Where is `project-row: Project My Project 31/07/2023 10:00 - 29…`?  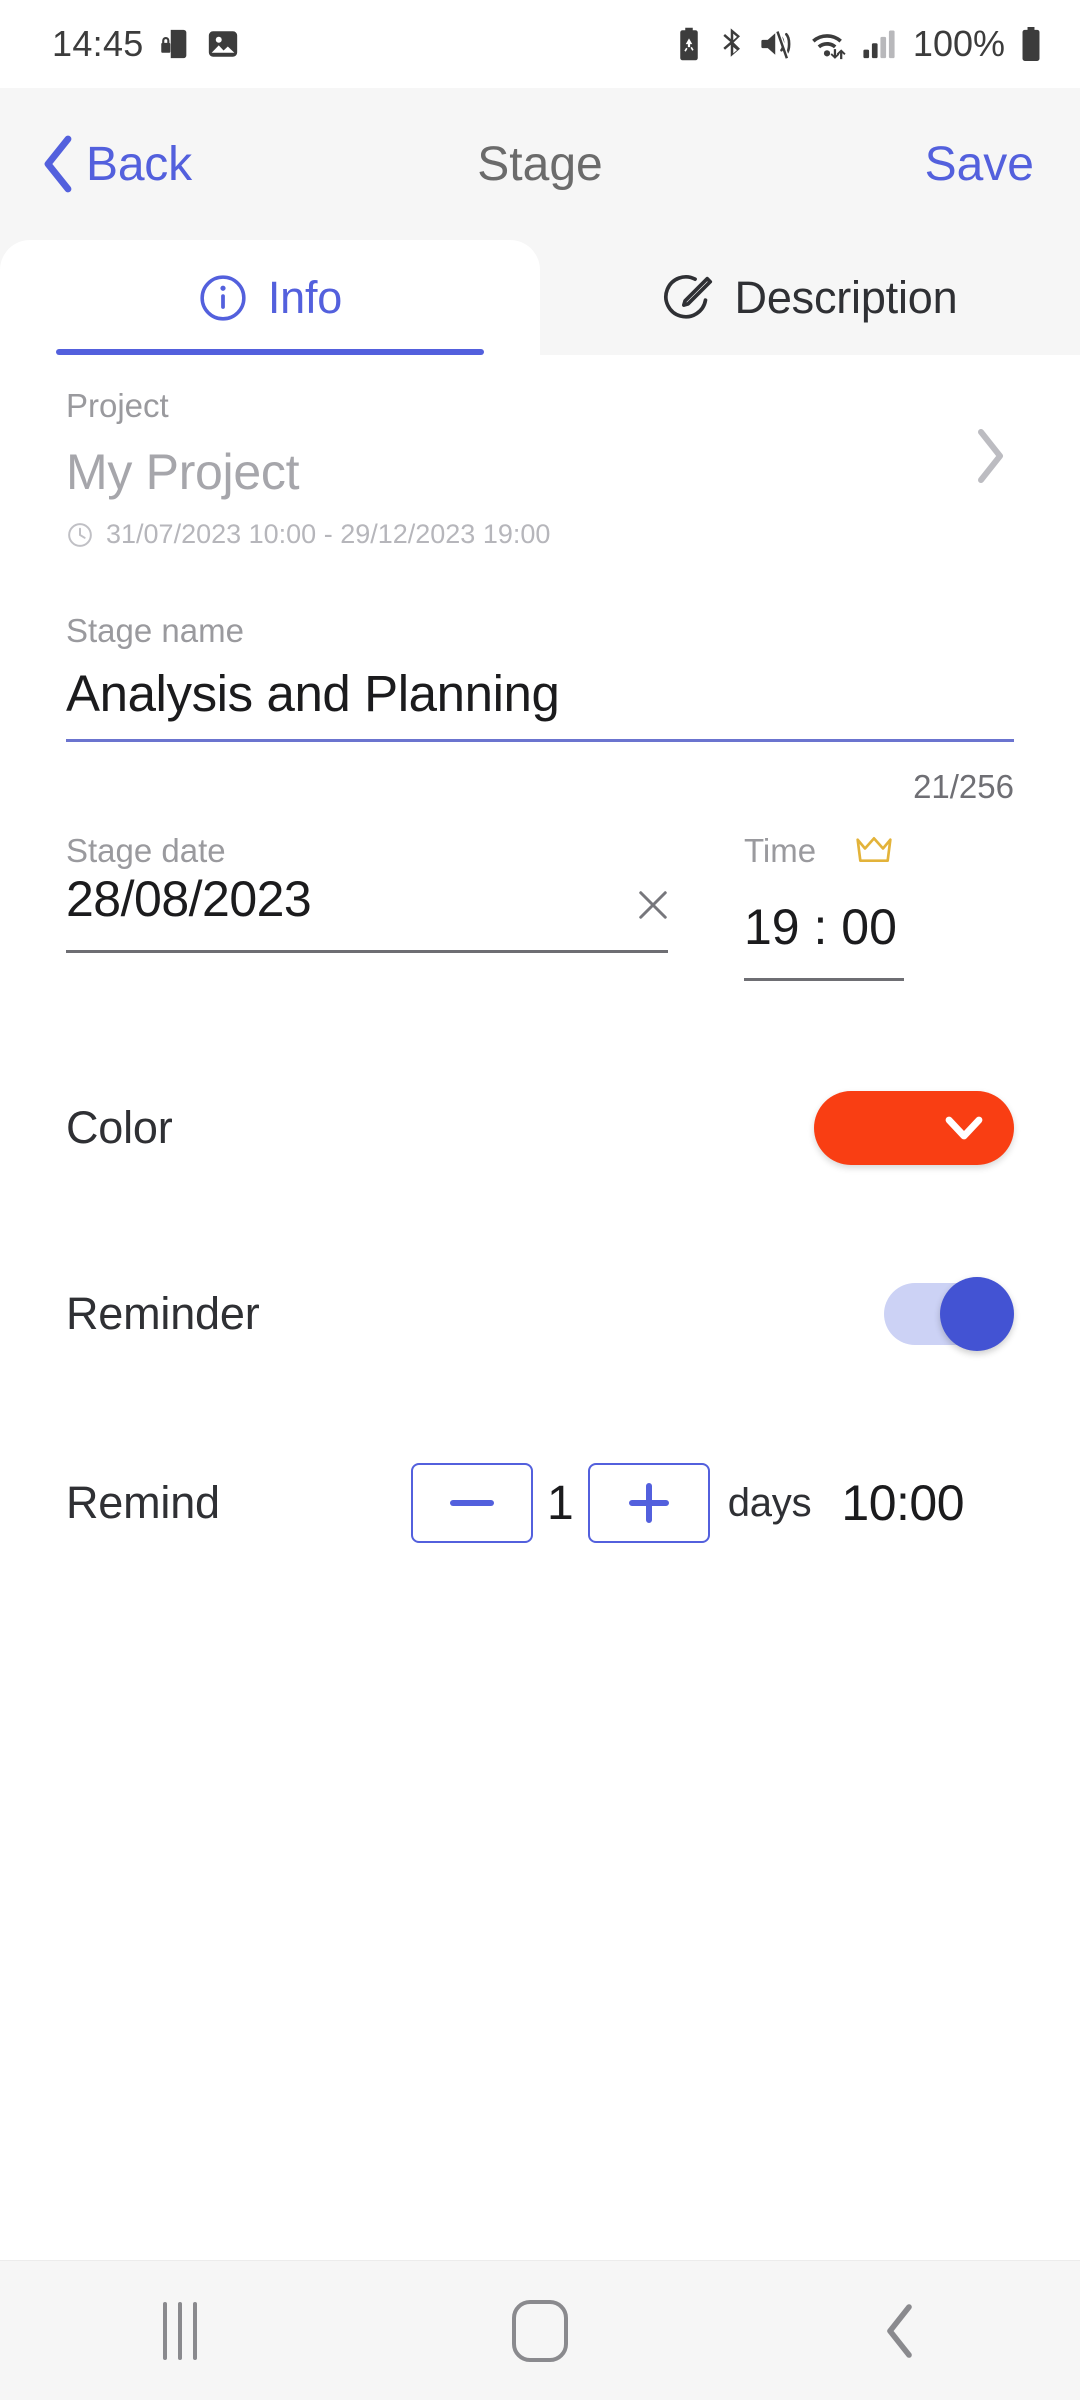 project-row: Project My Project 31/07/2023 10:00 - 29… is located at coordinates (540, 452).